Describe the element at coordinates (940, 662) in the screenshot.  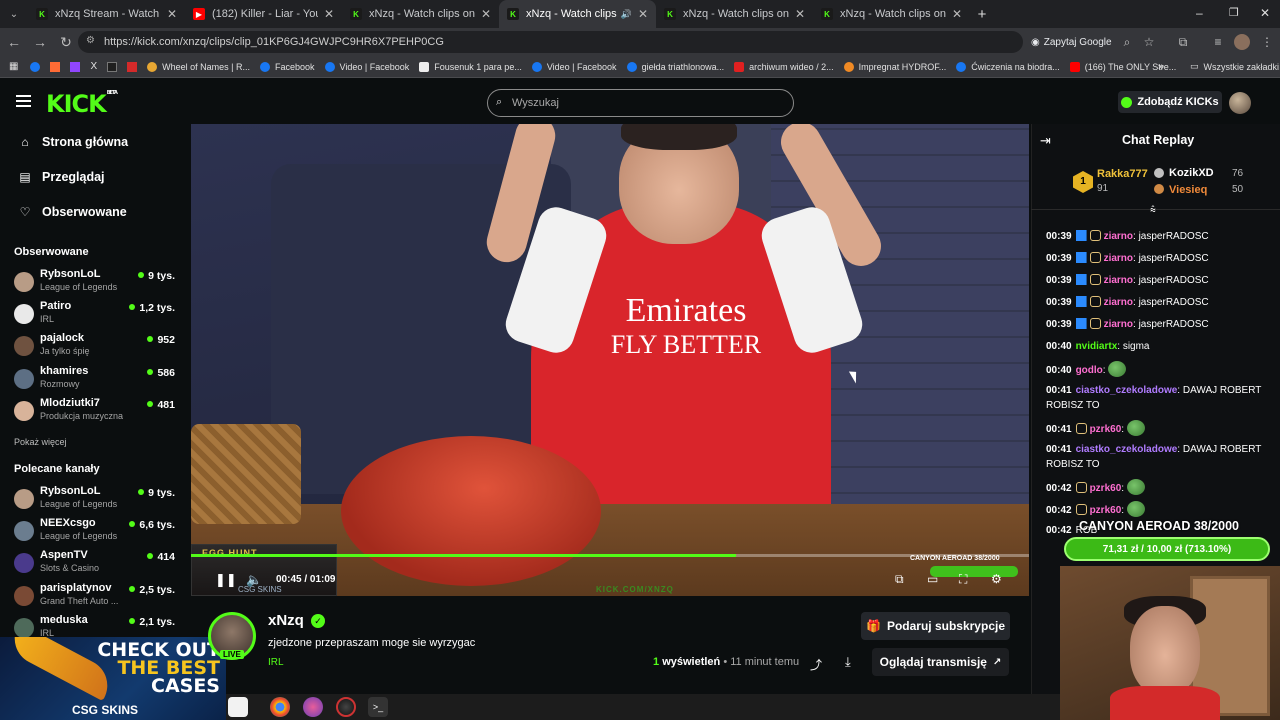
I see `watch-stream-button: Oglądaj transmisję ↗` at that location.